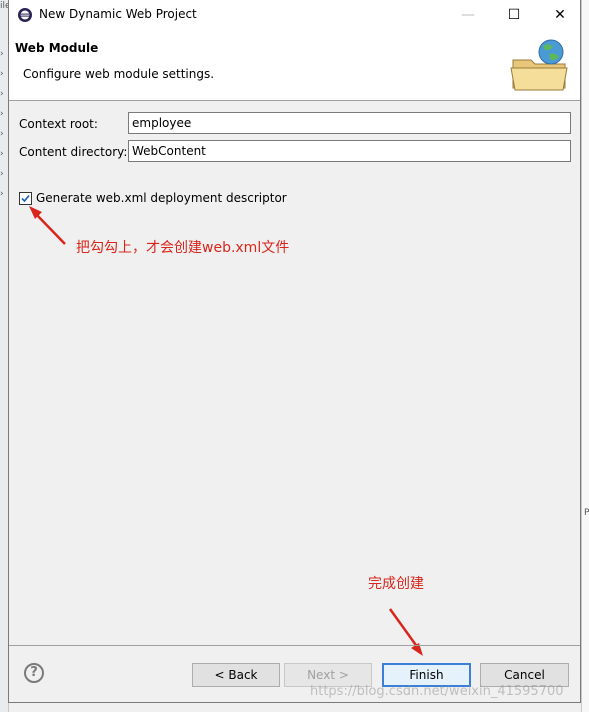 This screenshot has height=712, width=589. Describe the element at coordinates (294, 645) in the screenshot. I see `footer-divider` at that location.